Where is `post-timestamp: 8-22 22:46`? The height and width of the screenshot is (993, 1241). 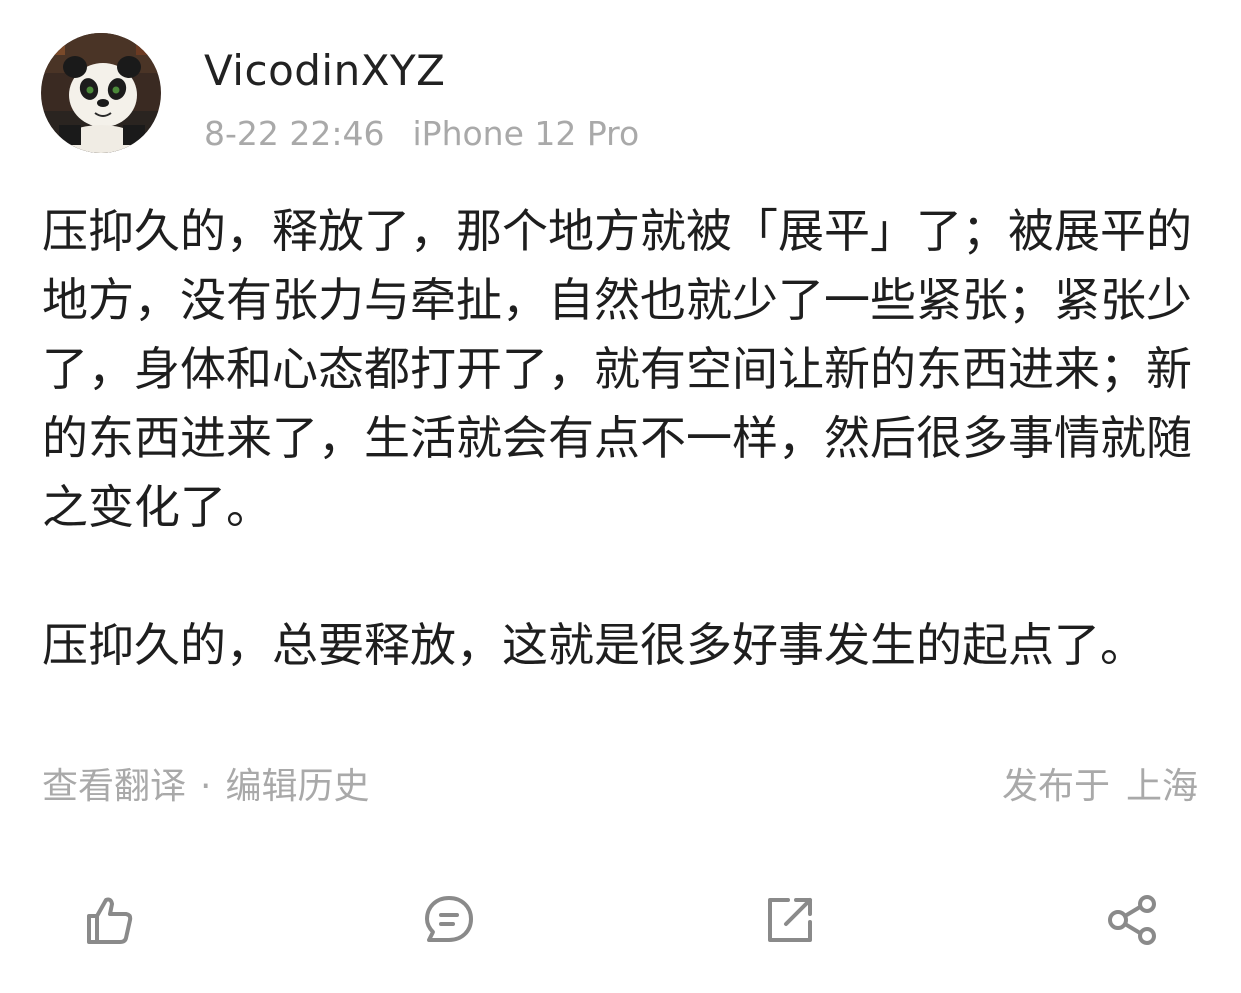
post-timestamp: 8-22 22:46 is located at coordinates (294, 133).